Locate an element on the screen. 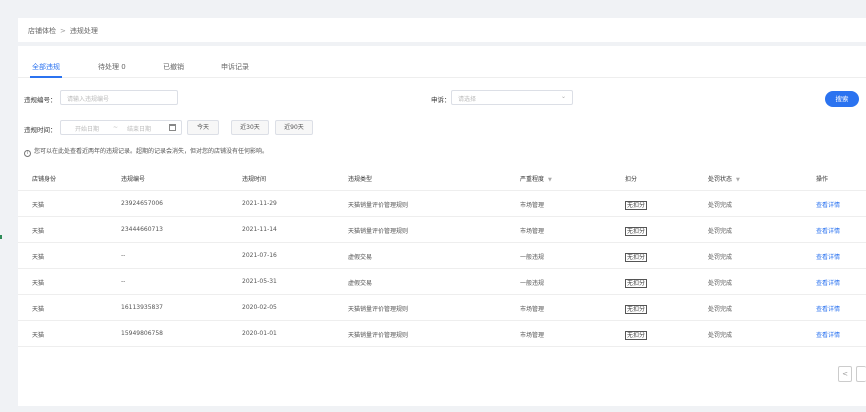  header-penalty-status: 处罚状态 ▼ is located at coordinates (724, 178).